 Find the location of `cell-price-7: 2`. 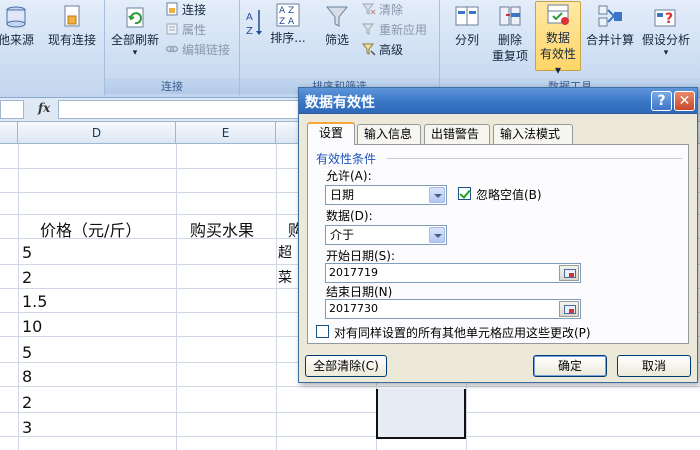

cell-price-7: 2 is located at coordinates (27, 402).